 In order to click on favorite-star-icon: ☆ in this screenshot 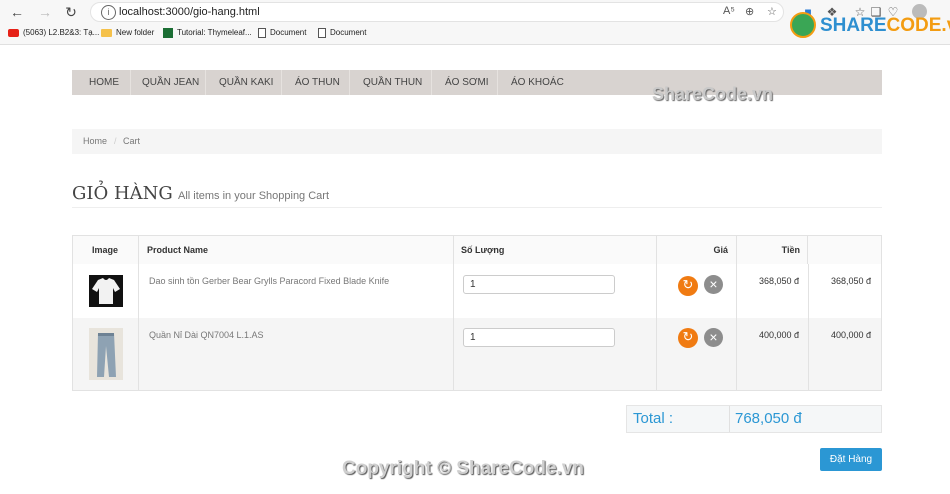, I will do `click(772, 11)`.